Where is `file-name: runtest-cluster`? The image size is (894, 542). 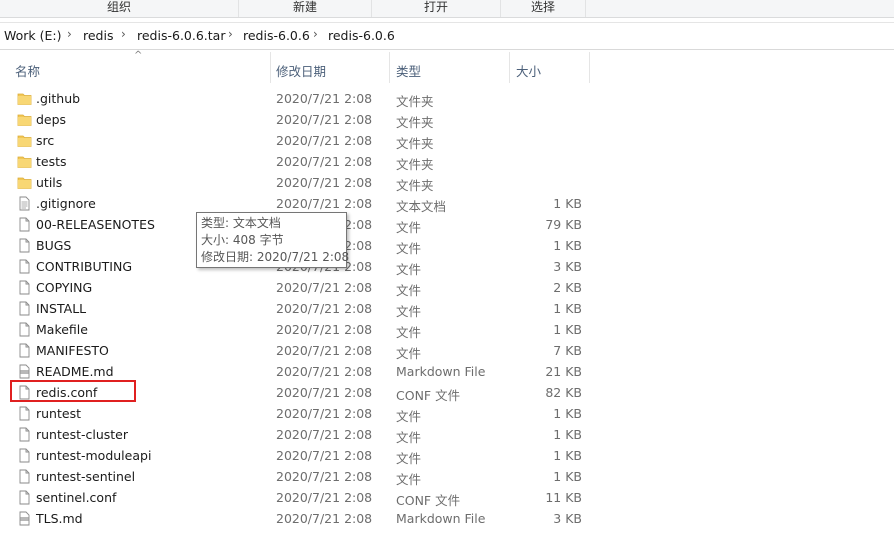 file-name: runtest-cluster is located at coordinates (82, 434).